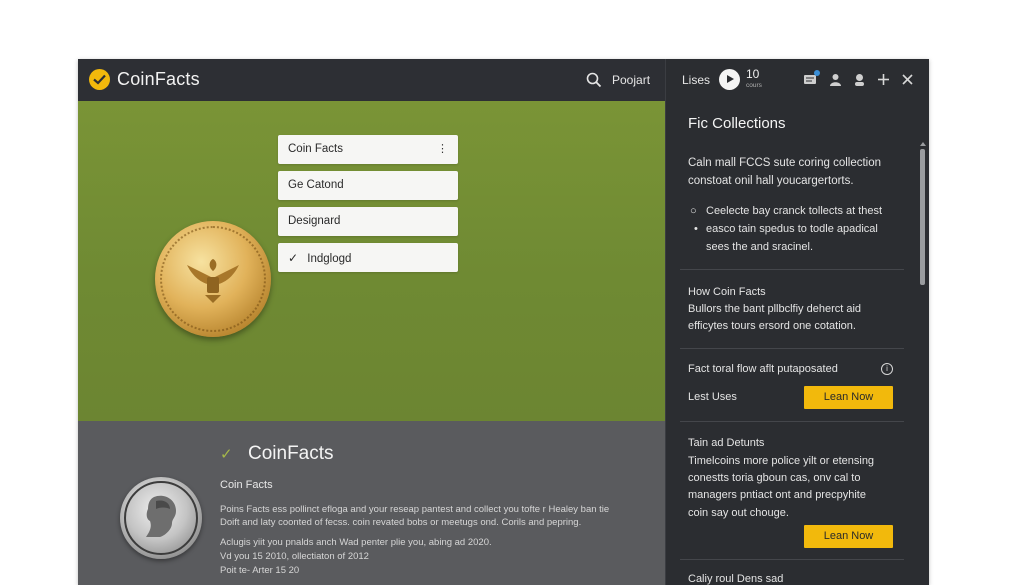 Image resolution: width=1024 pixels, height=585 pixels. Describe the element at coordinates (737, 123) in the screenshot. I see `panel-title: Fic Collections` at that location.